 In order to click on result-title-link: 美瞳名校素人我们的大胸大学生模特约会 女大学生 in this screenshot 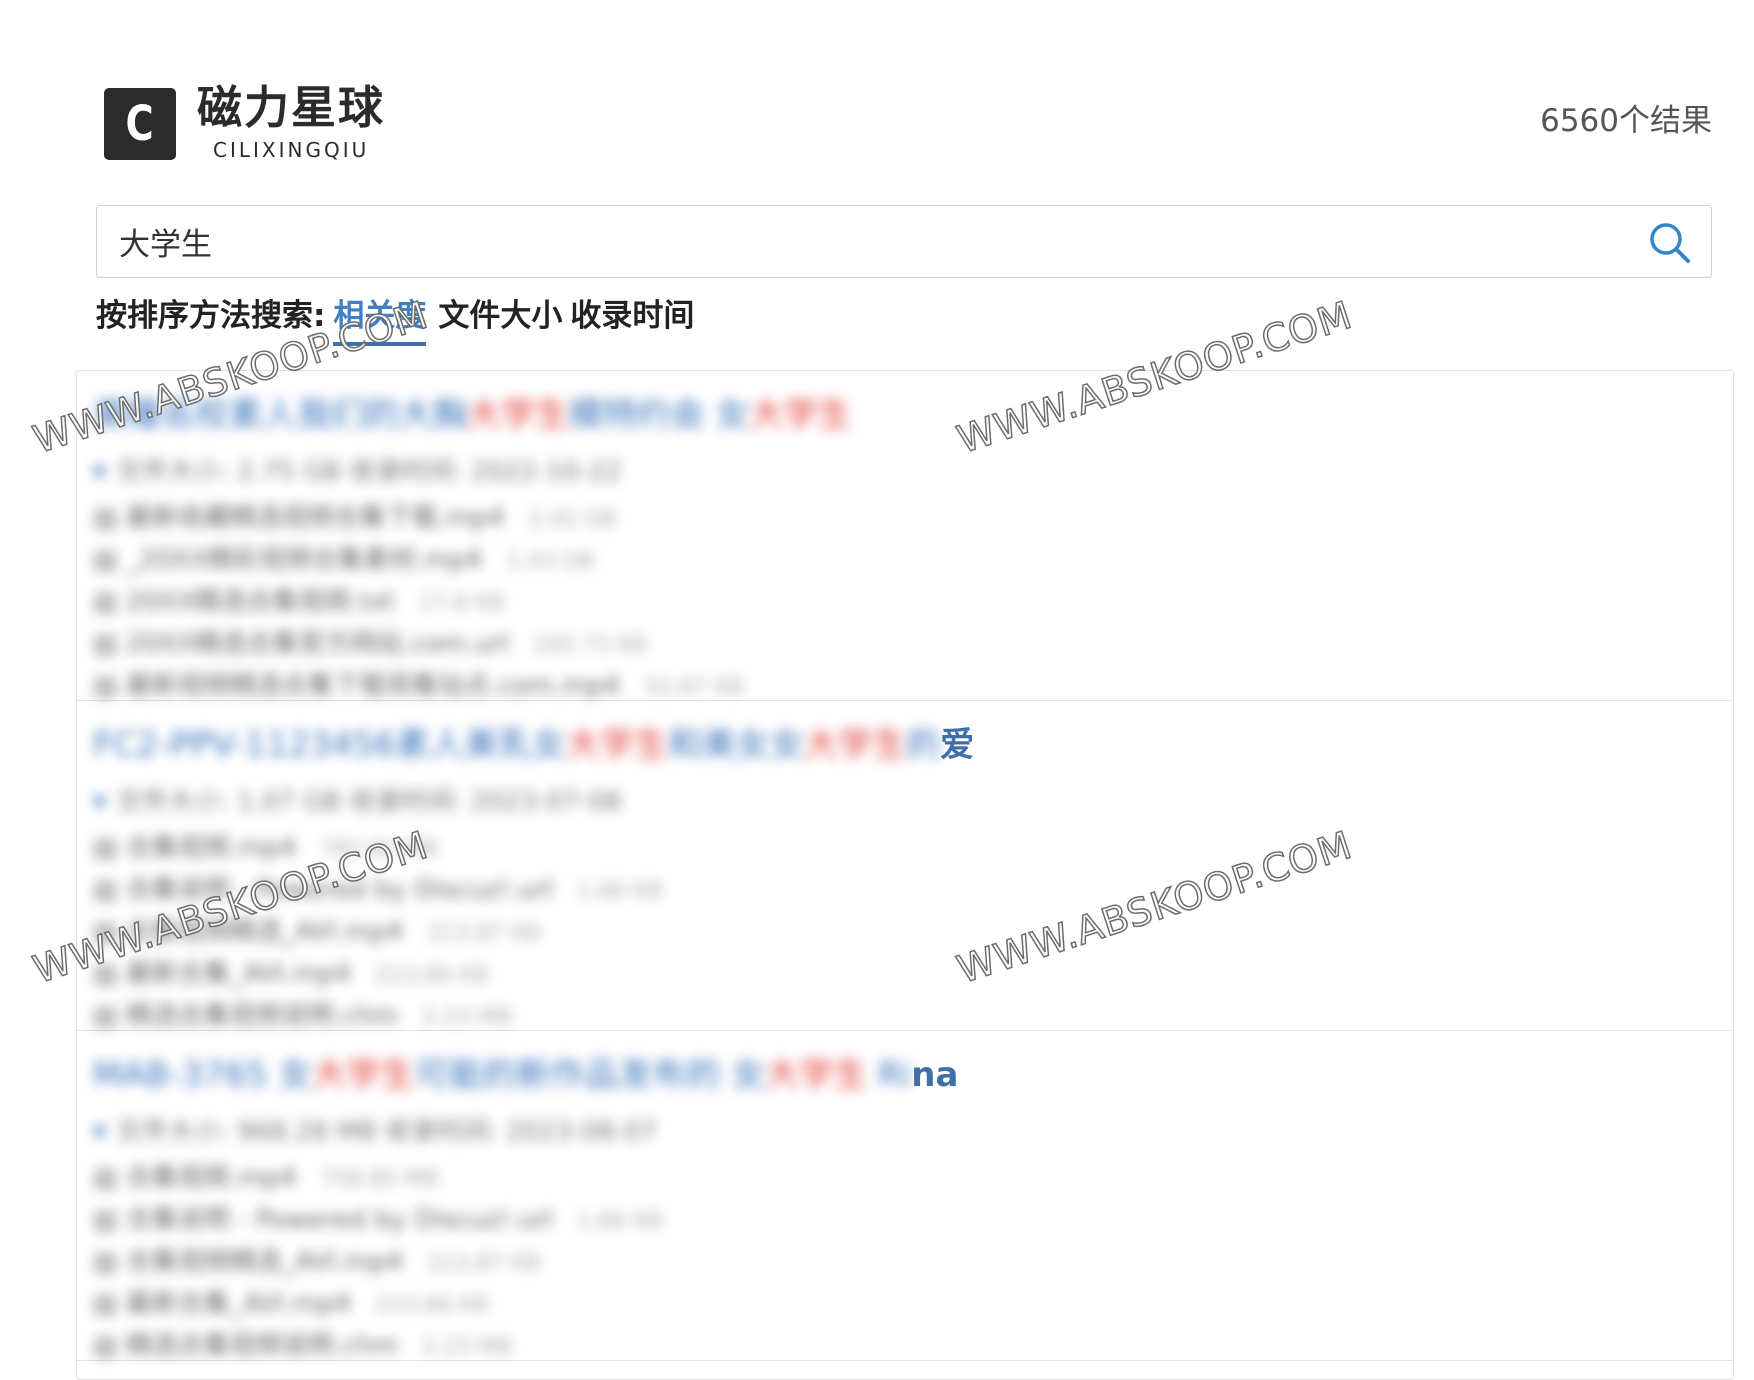, I will do `click(472, 415)`.